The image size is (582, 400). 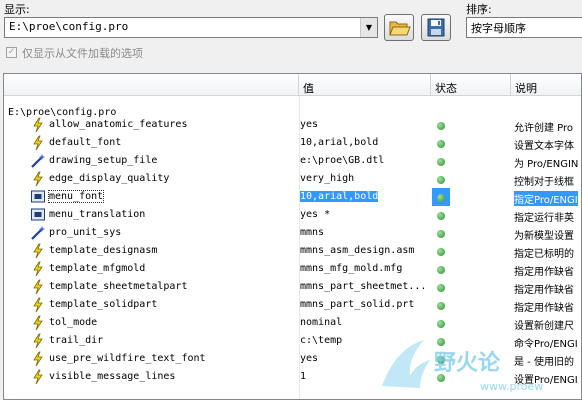 What do you see at coordinates (292, 233) in the screenshot?
I see `option-row: pro_unit_sys mmns 为新模型设置` at bounding box center [292, 233].